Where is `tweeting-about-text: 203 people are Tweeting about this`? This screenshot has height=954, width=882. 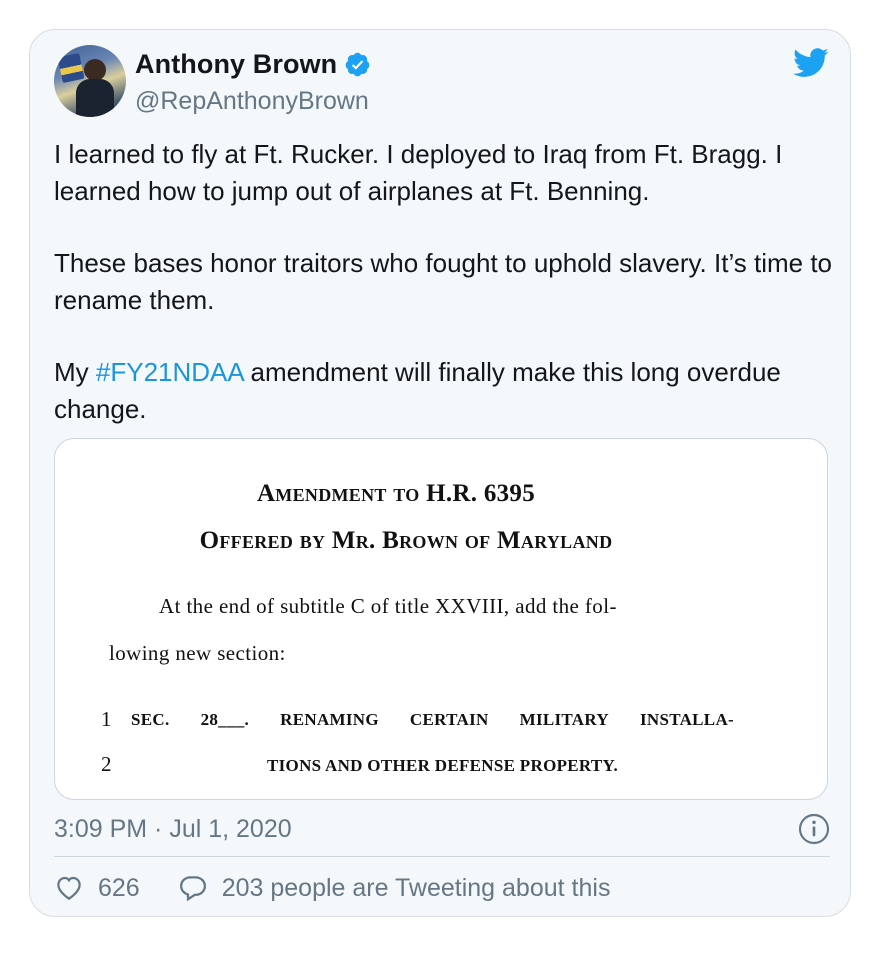 tweeting-about-text: 203 people are Tweeting about this is located at coordinates (416, 887).